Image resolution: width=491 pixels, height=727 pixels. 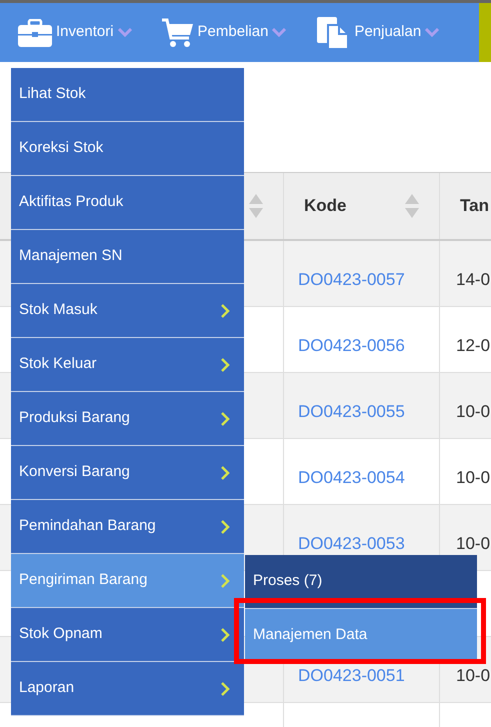 I want to click on menu-item: Pembelian, so click(x=224, y=33).